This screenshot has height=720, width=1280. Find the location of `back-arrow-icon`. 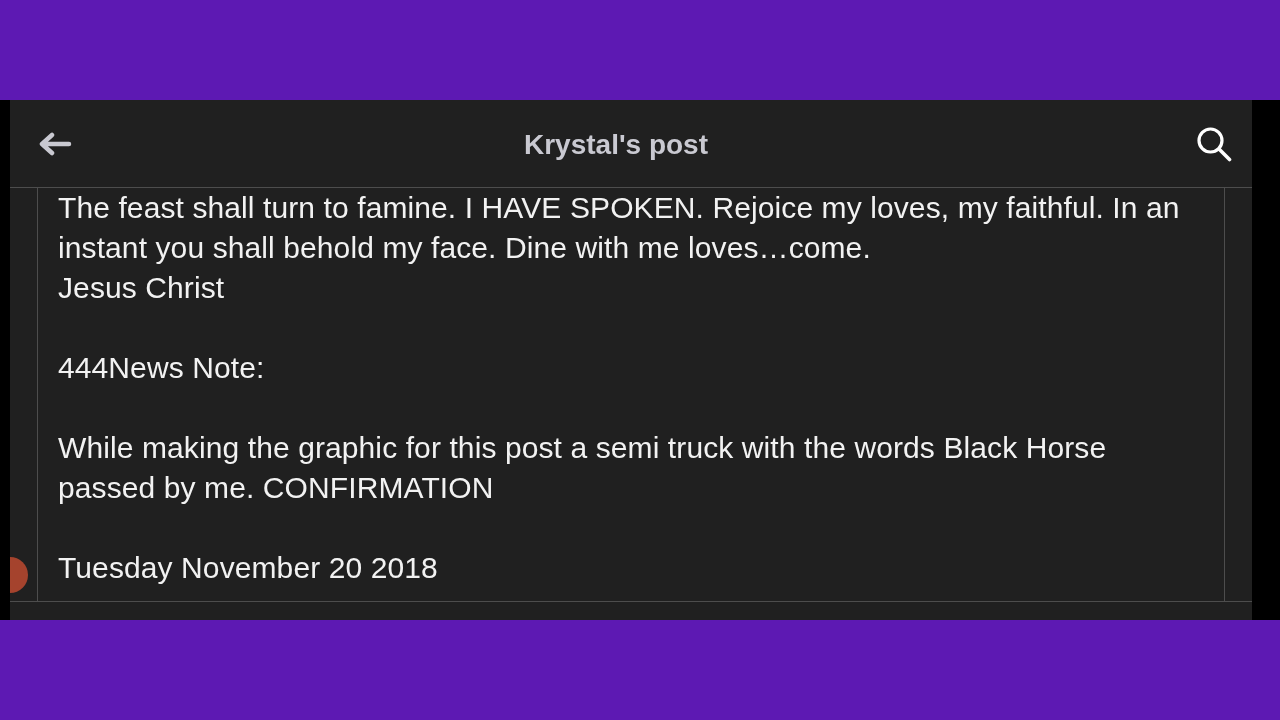

back-arrow-icon is located at coordinates (55, 143).